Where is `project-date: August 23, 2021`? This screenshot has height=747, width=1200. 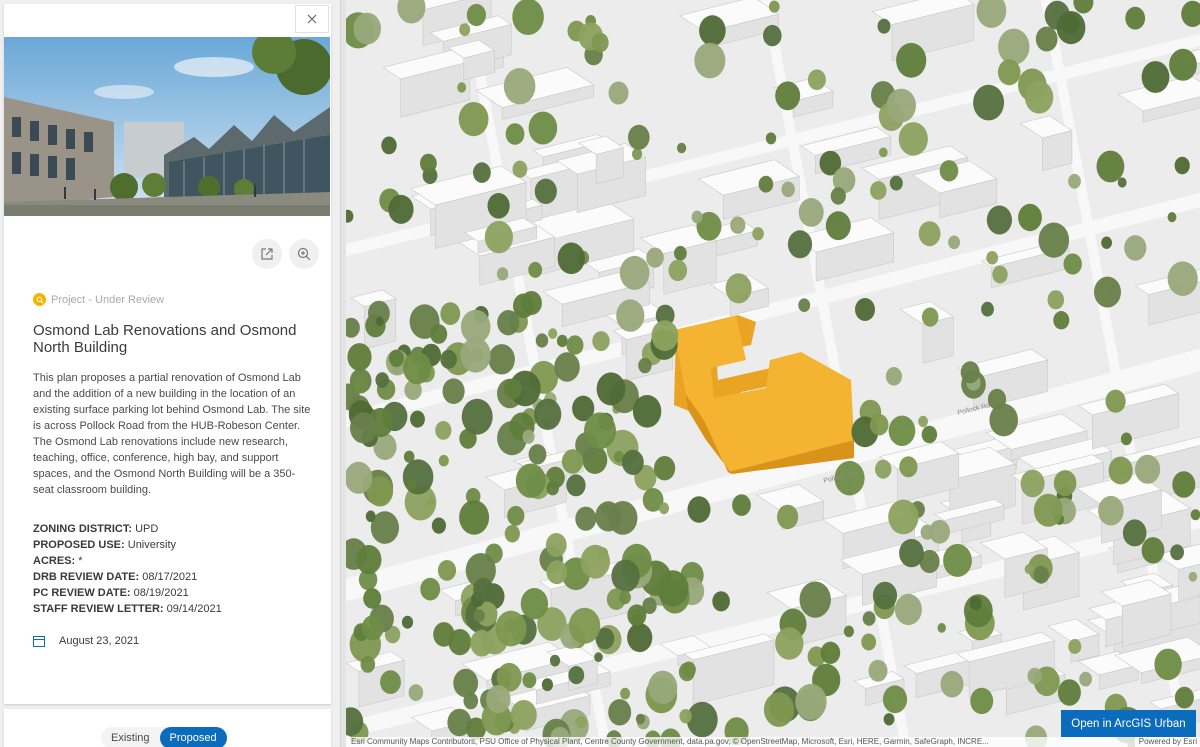
project-date: August 23, 2021 is located at coordinates (86, 641).